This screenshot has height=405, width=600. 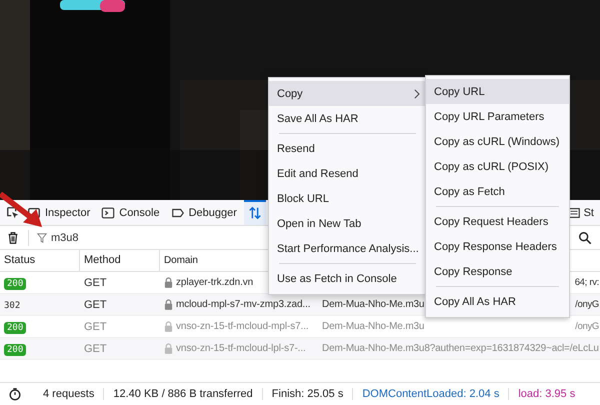 What do you see at coordinates (430, 394) in the screenshot?
I see `dom-loaded-time: DOMContentLoaded: 2.04 s` at bounding box center [430, 394].